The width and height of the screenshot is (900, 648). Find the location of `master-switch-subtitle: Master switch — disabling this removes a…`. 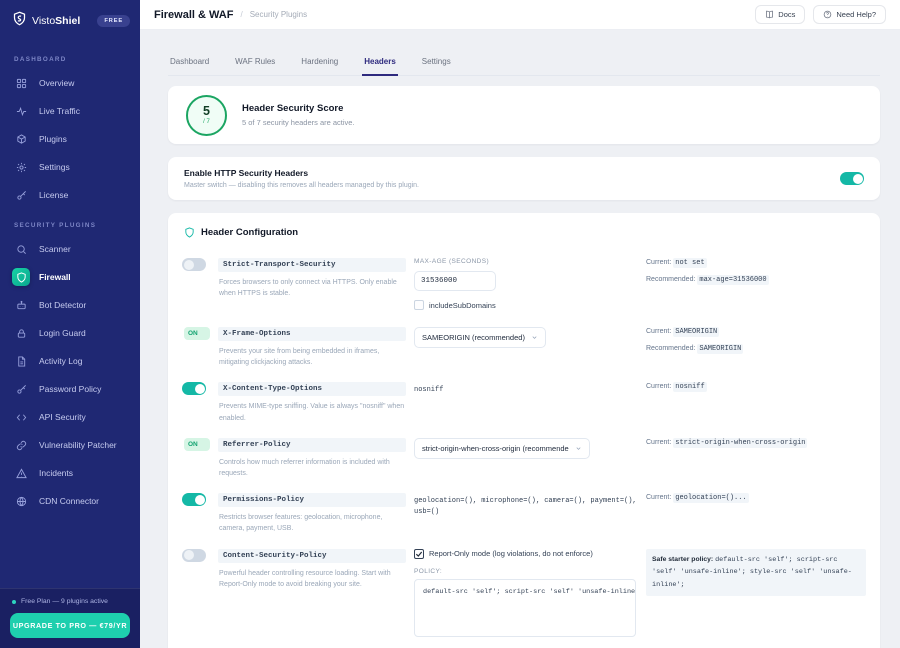

master-switch-subtitle: Master switch — disabling this removes a… is located at coordinates (302, 185).